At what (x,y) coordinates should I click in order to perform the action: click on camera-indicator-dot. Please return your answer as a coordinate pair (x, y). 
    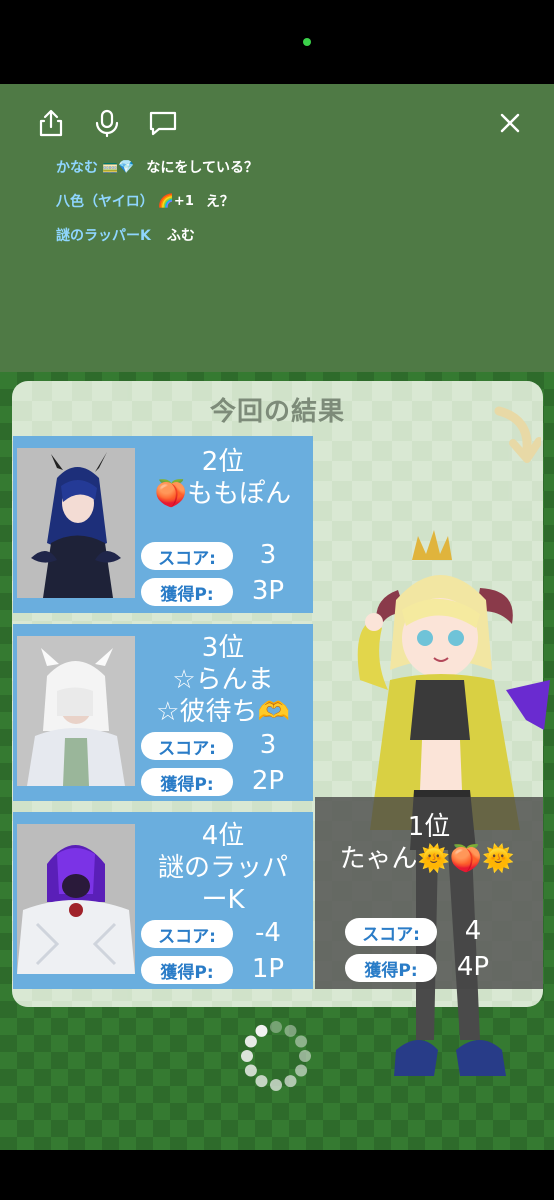
    Looking at the image, I should click on (307, 42).